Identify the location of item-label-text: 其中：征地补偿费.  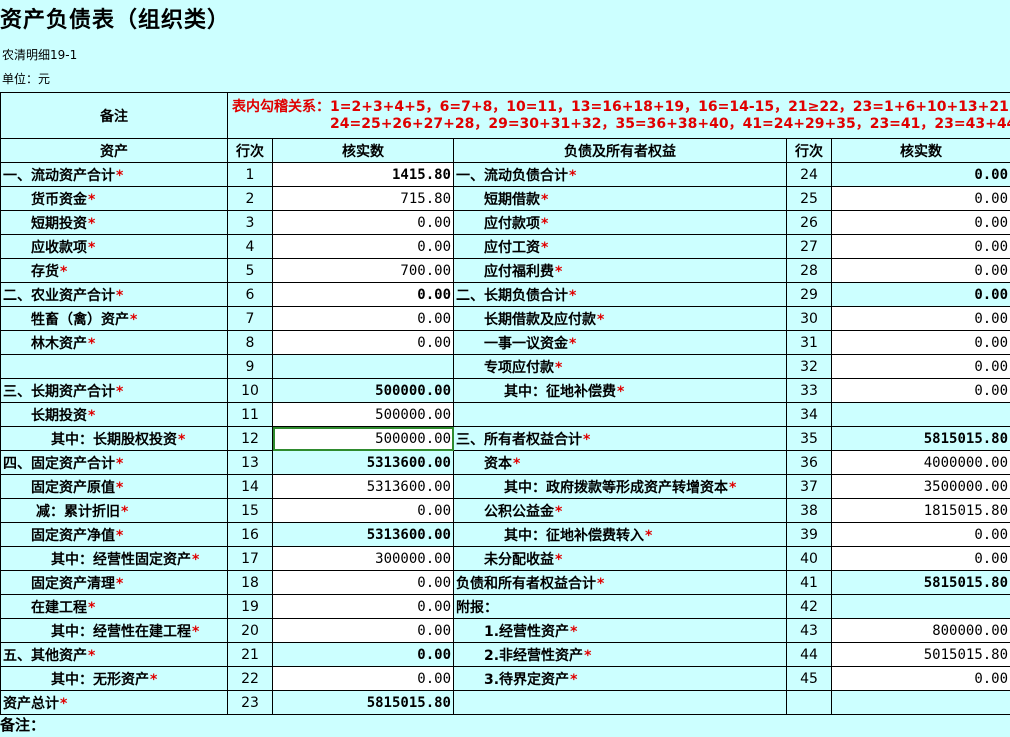
(560, 391).